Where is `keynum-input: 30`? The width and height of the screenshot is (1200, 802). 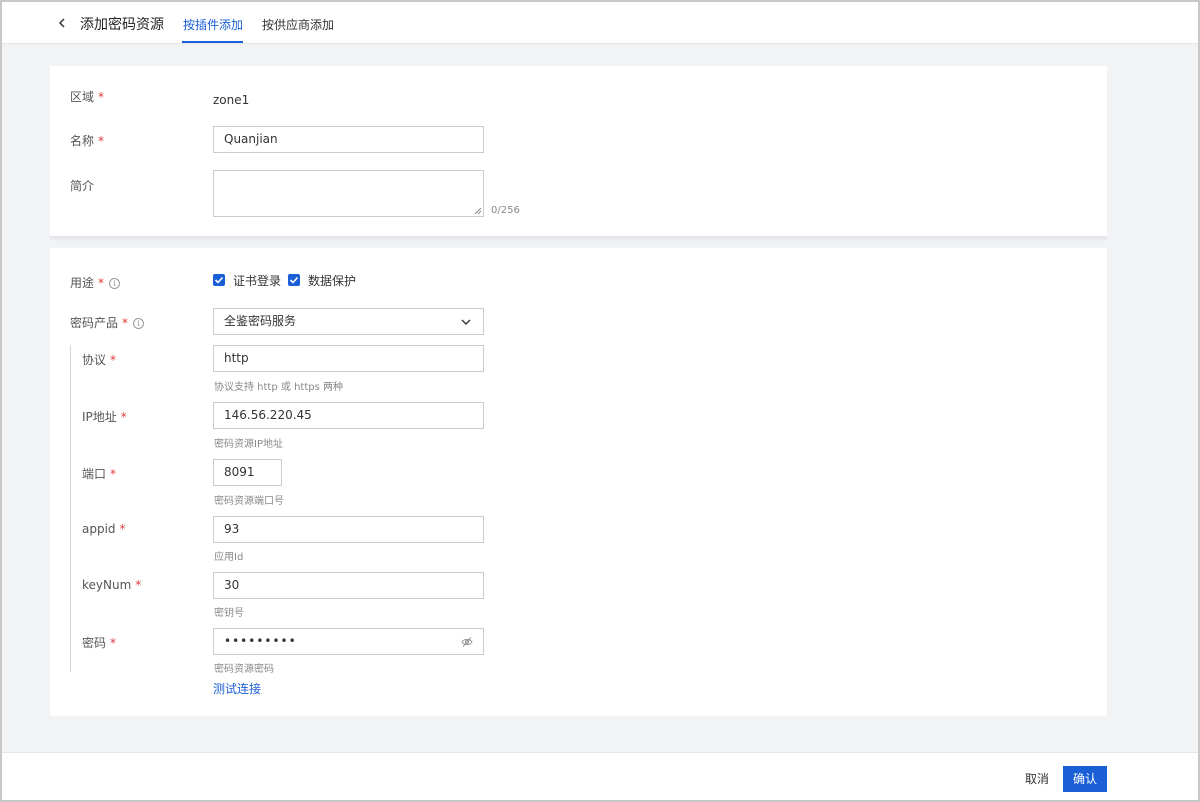 keynum-input: 30 is located at coordinates (348, 585).